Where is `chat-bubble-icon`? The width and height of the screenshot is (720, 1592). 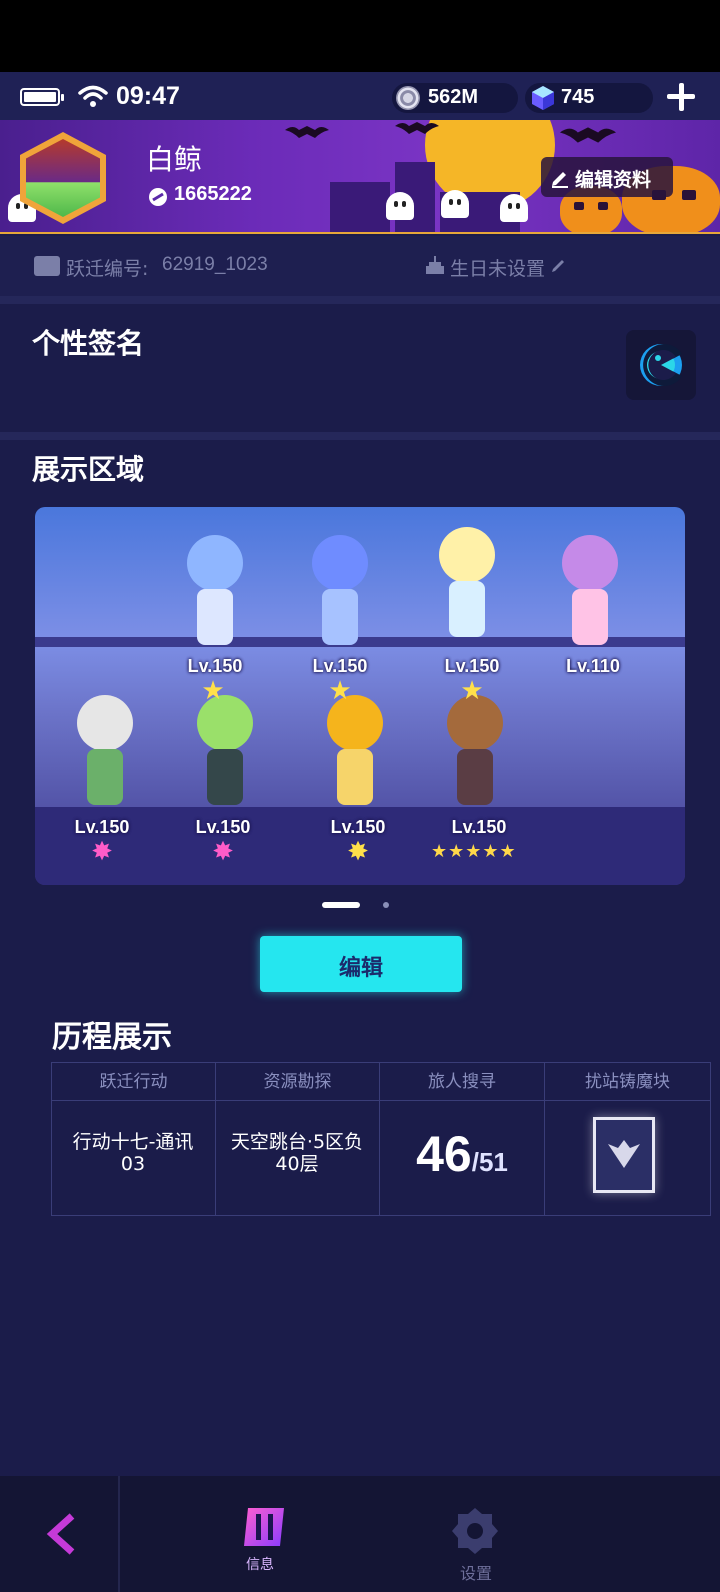
chat-bubble-icon is located at coordinates (661, 365).